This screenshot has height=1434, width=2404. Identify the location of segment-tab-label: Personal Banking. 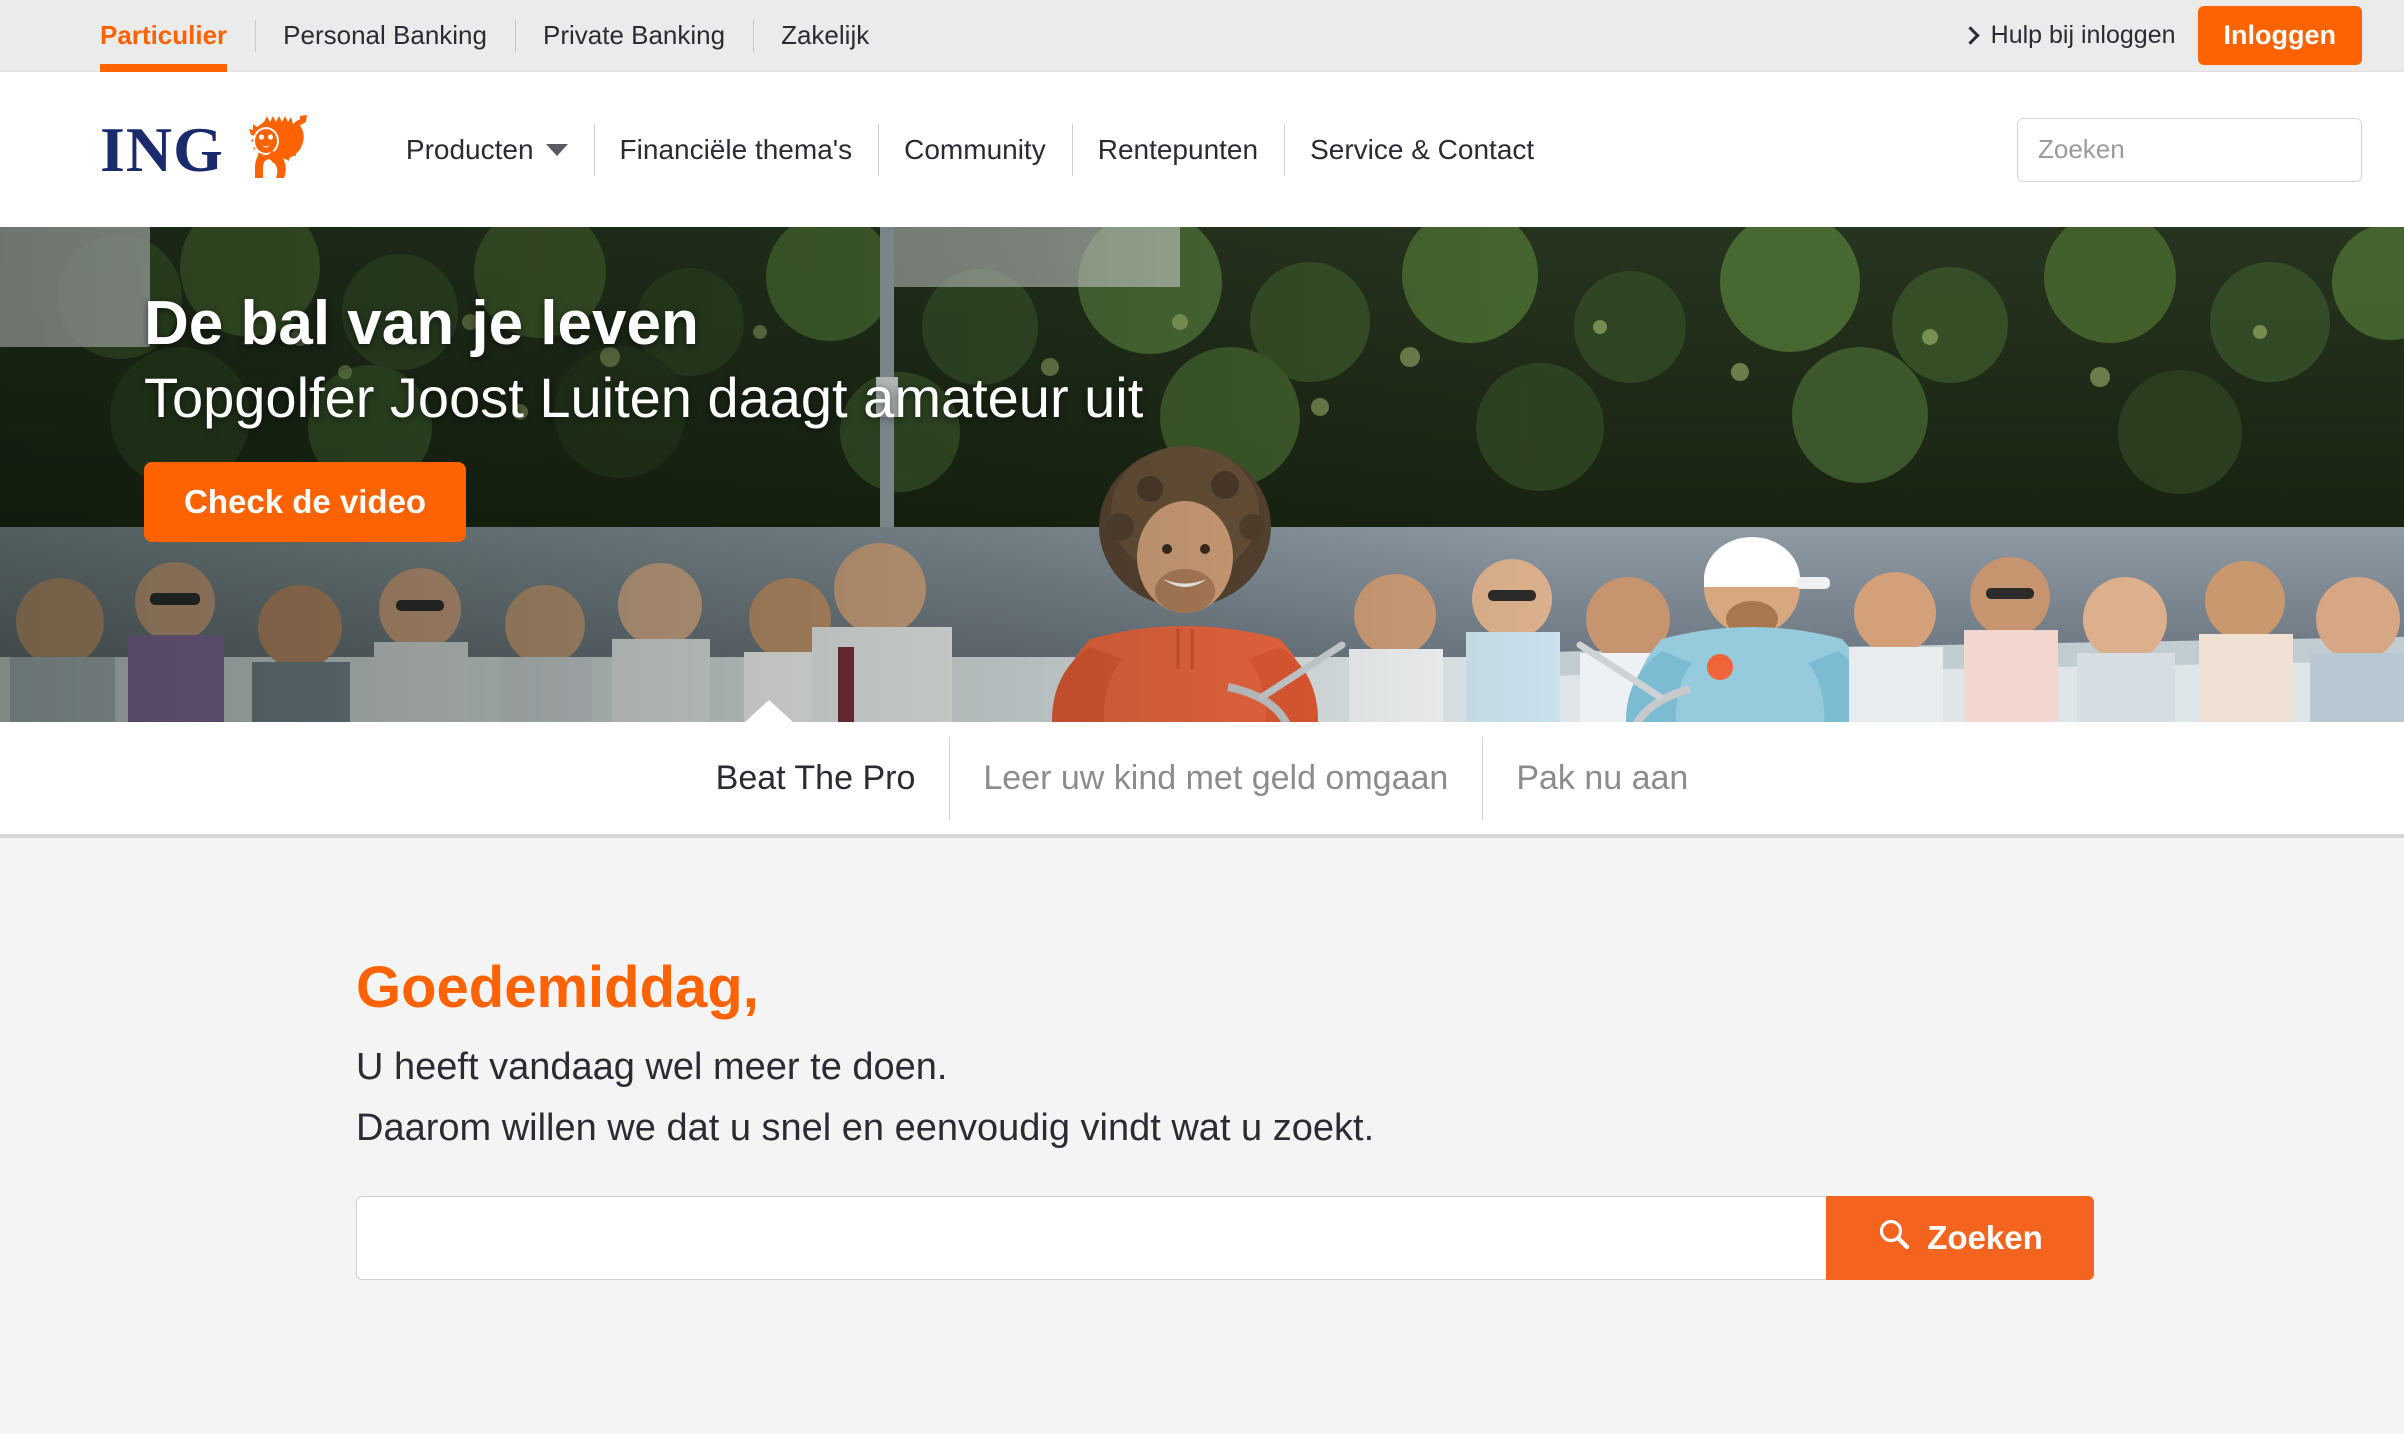
(385, 35).